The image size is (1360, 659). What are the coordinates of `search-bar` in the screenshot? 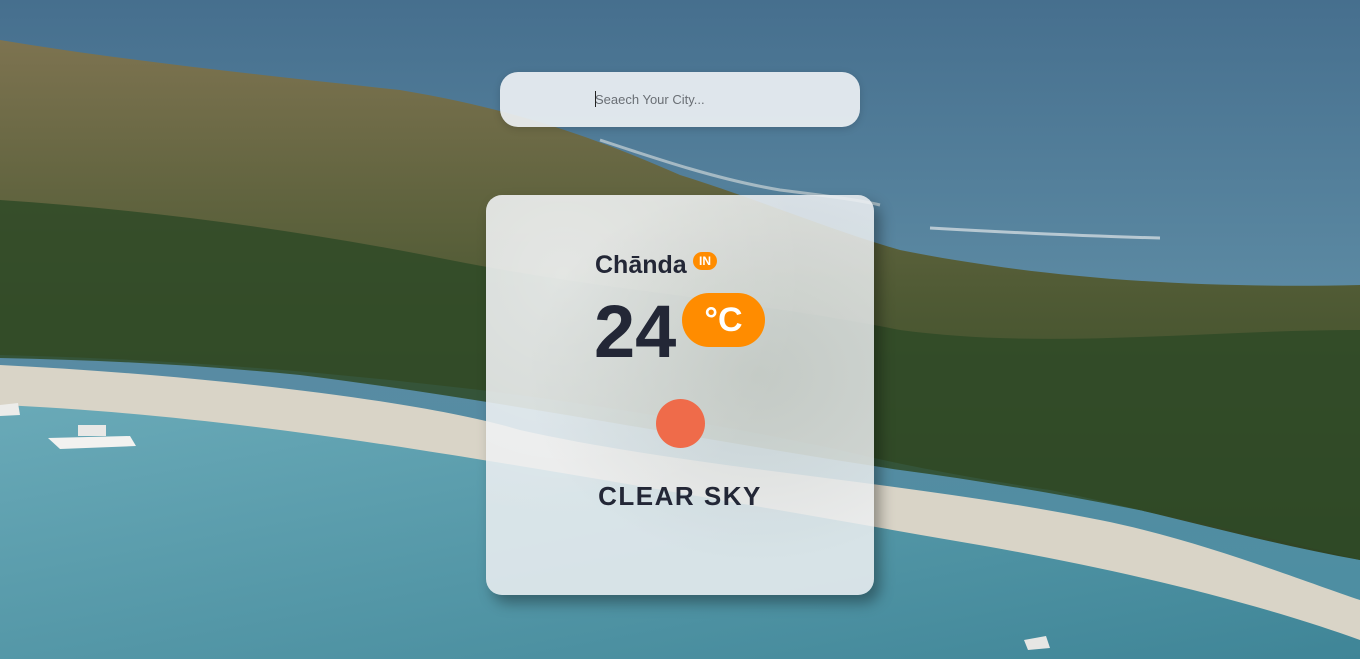 It's located at (680, 99).